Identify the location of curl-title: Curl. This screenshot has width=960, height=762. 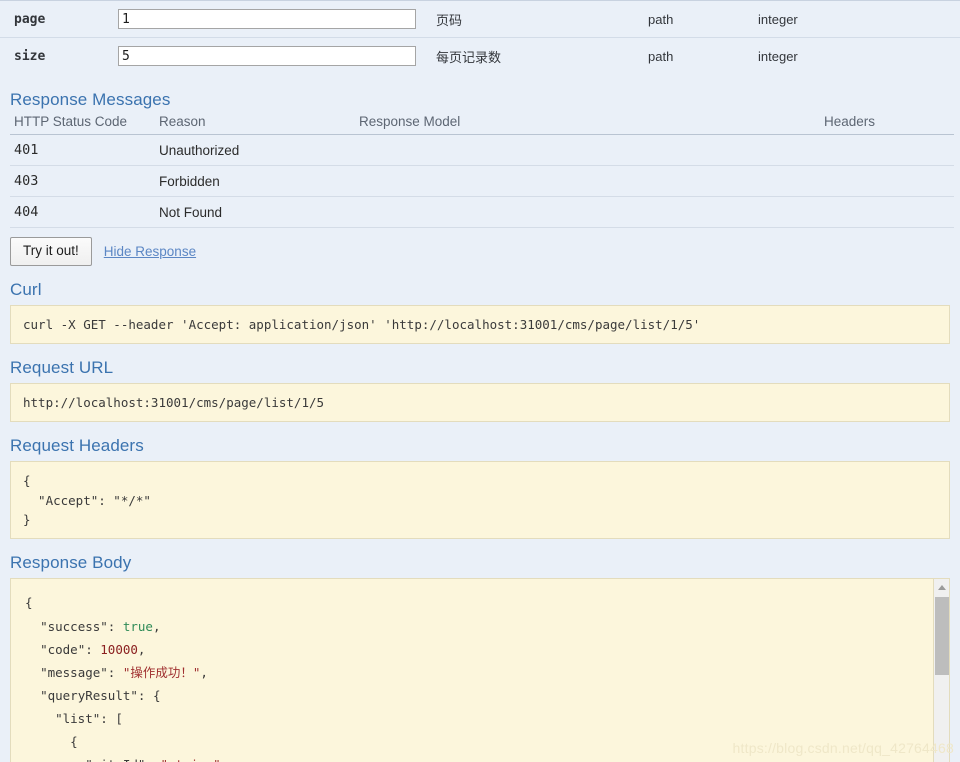
(26, 289).